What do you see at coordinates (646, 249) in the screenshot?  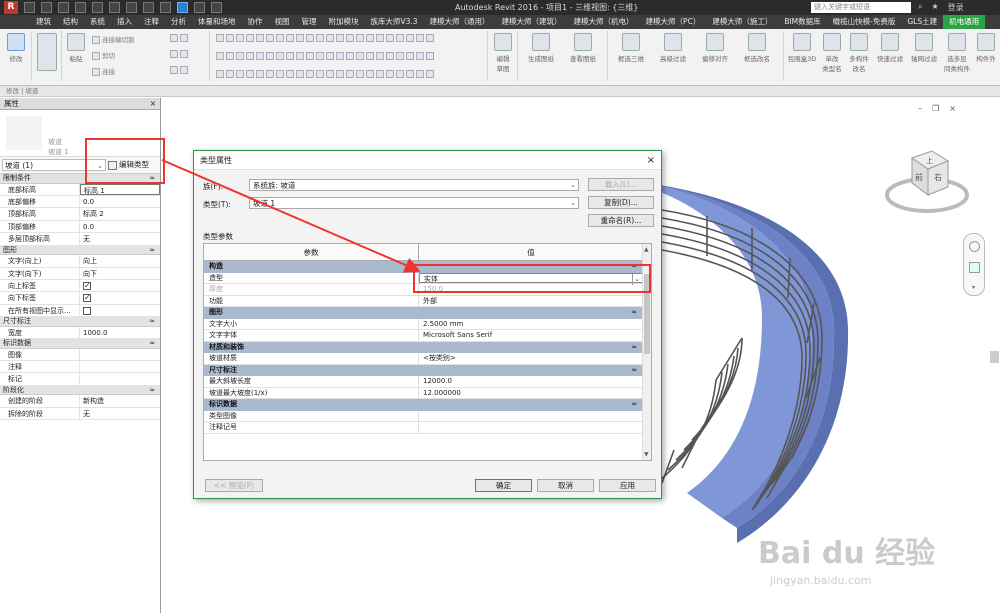 I see `scroll-up-icon: ▲` at bounding box center [646, 249].